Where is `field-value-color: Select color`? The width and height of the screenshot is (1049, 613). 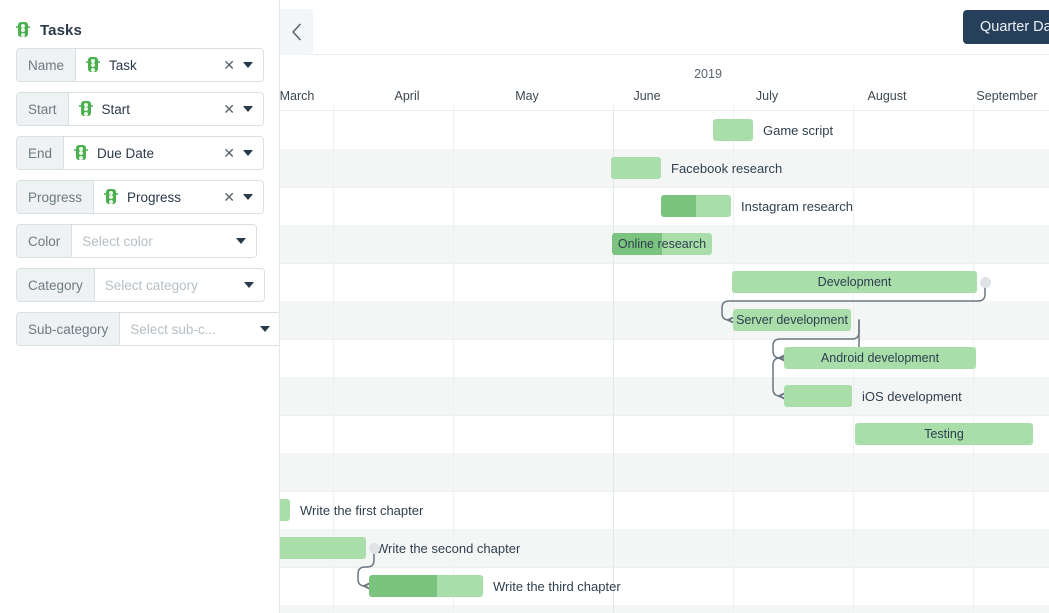
field-value-color: Select color is located at coordinates (164, 241).